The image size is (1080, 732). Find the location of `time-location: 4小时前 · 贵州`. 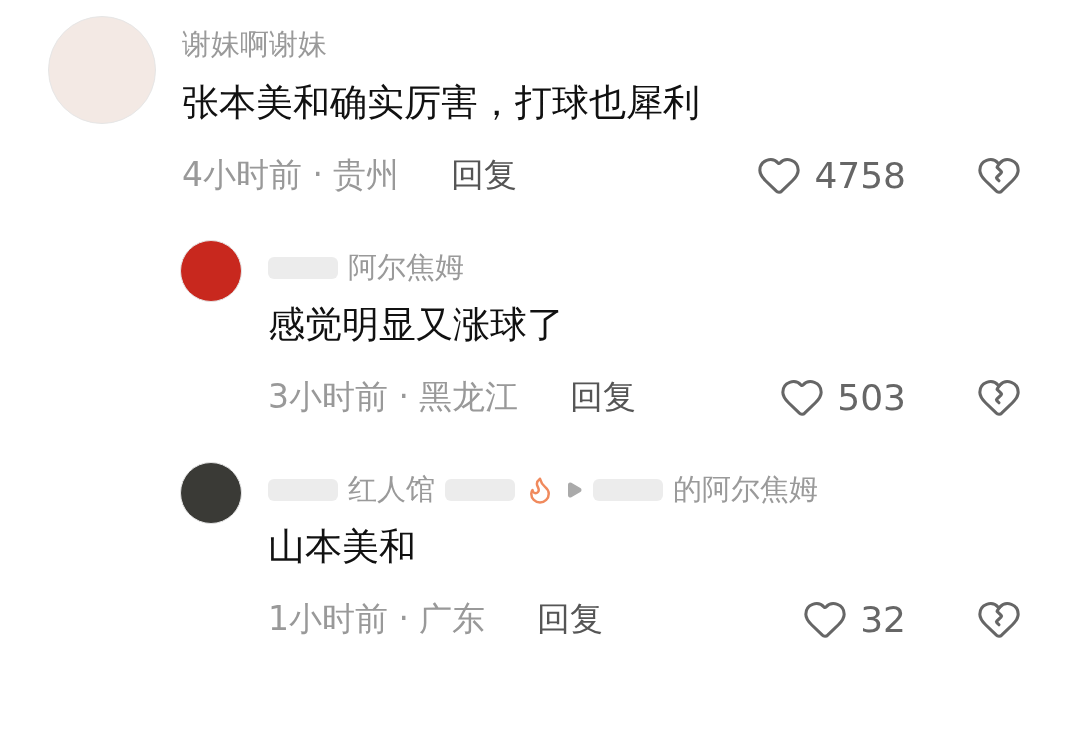

time-location: 4小时前 · 贵州 is located at coordinates (291, 174).